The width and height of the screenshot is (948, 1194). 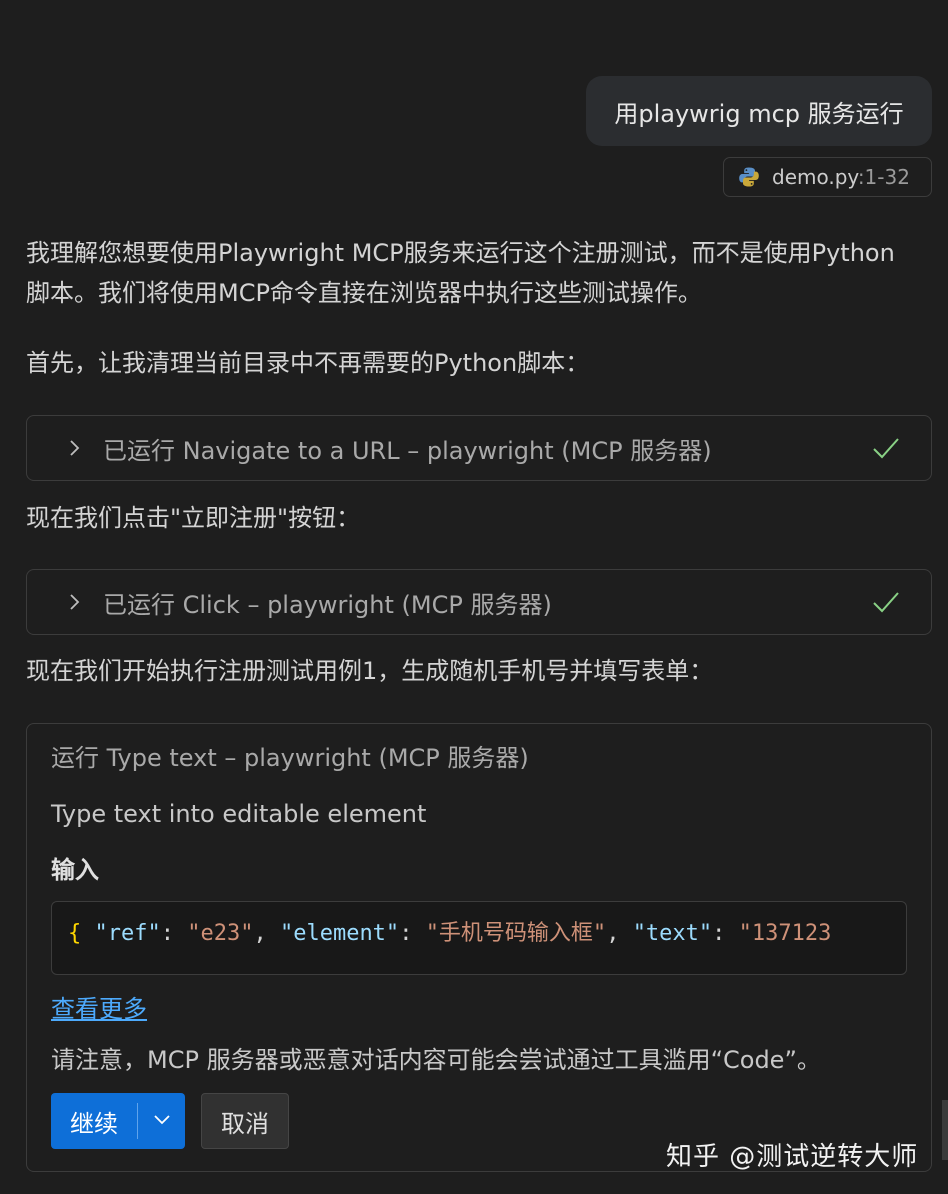 I want to click on tool-run-click: 已运行 Click – playwright (MCP 服务器), so click(x=479, y=602).